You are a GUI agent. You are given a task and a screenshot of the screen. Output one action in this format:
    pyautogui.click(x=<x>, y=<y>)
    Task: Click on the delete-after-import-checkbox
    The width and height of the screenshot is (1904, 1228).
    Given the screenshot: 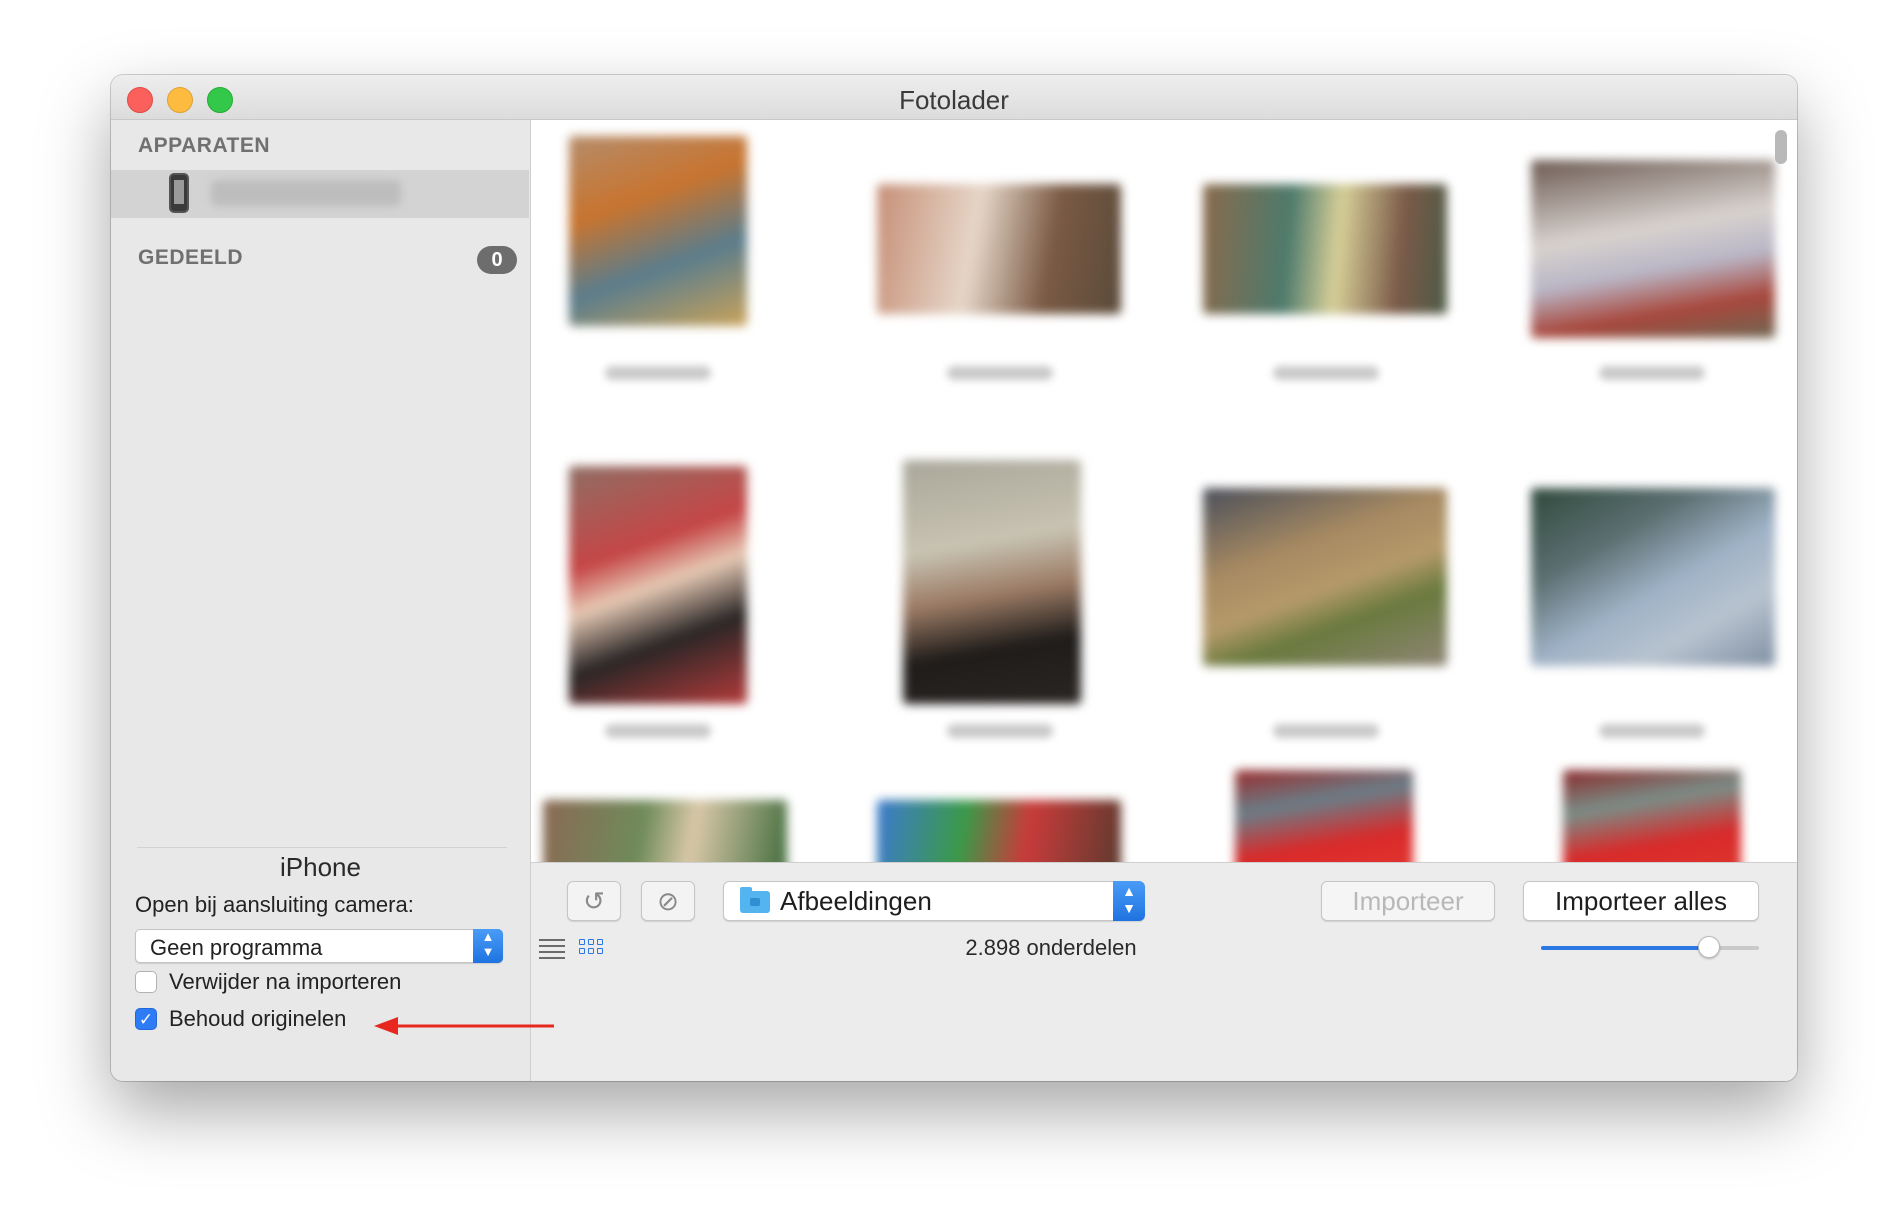 What is the action you would take?
    pyautogui.click(x=146, y=982)
    